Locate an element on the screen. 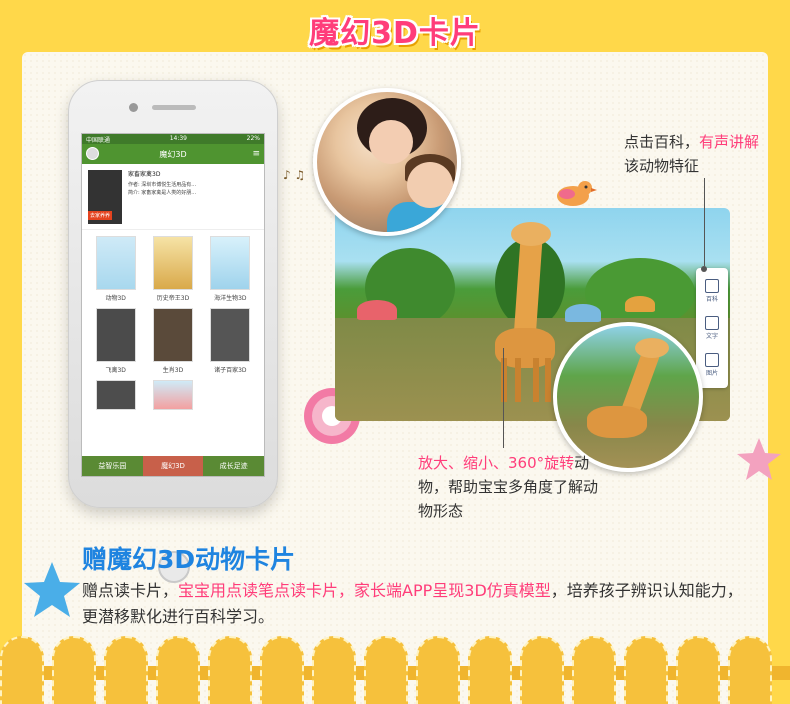 This screenshot has height=704, width=790. grid-label: 诸子百家3D is located at coordinates (230, 370).